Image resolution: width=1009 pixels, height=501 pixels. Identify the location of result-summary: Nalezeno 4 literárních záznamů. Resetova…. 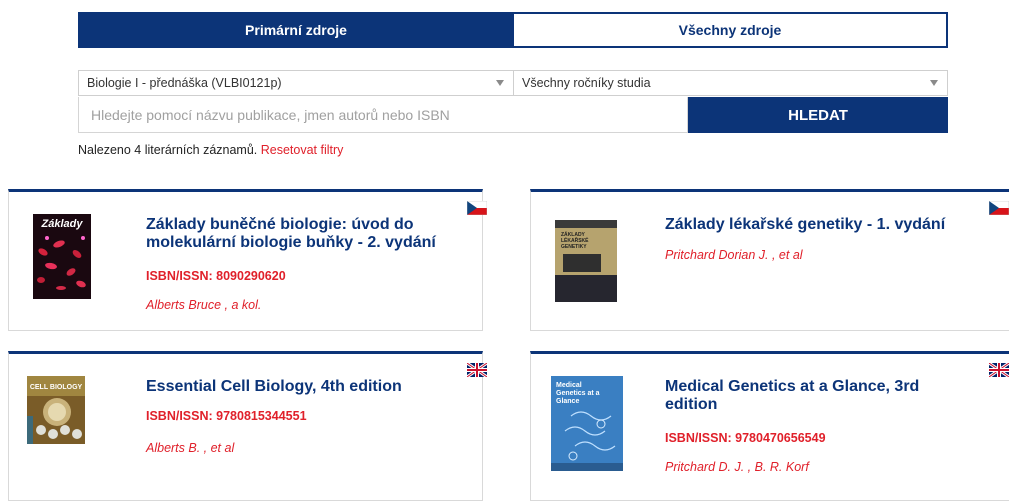
(210, 150).